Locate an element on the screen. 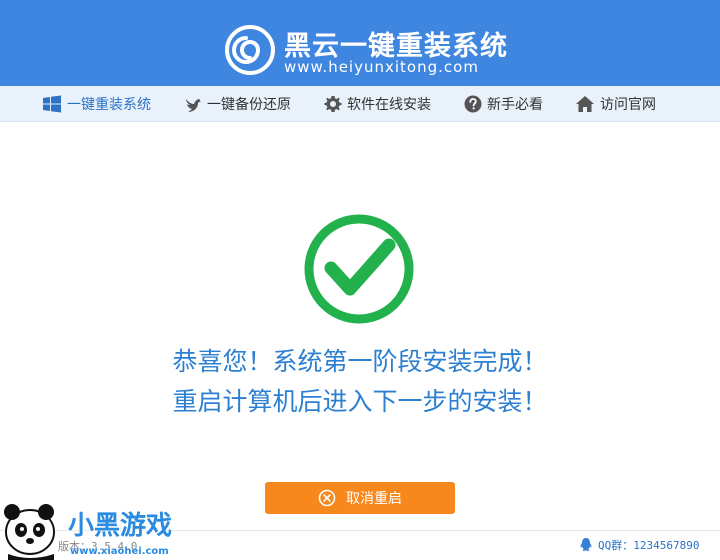 Image resolution: width=720 pixels, height=560 pixels. windows-icon is located at coordinates (52, 104).